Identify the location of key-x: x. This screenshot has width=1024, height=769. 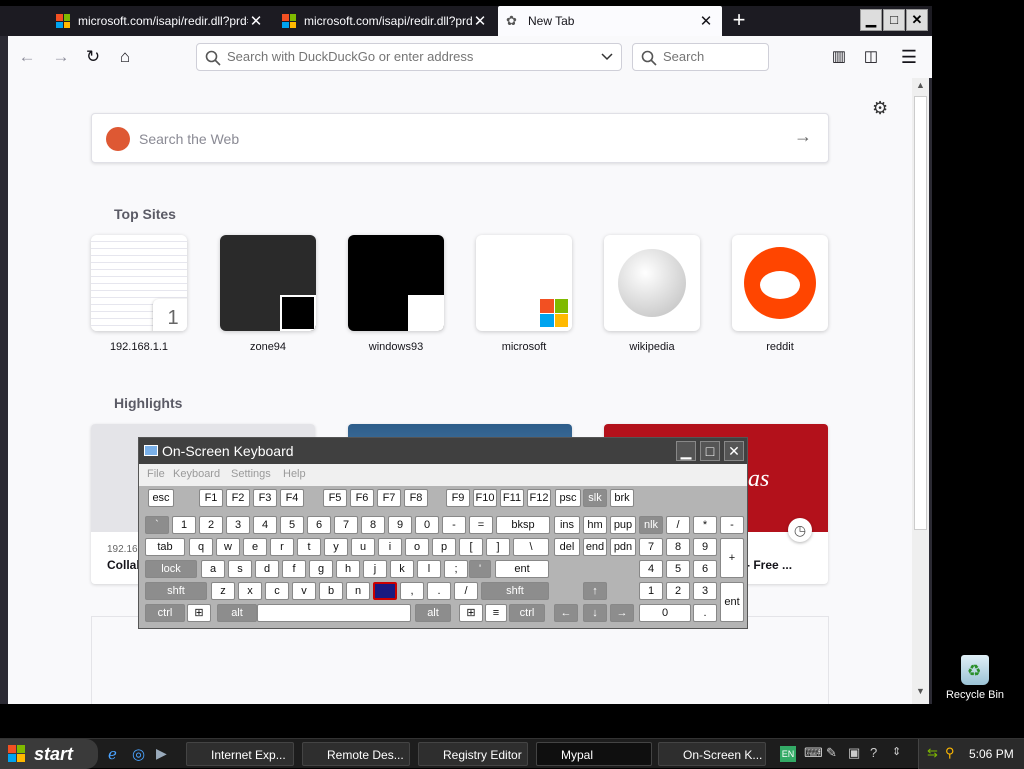
(250, 591).